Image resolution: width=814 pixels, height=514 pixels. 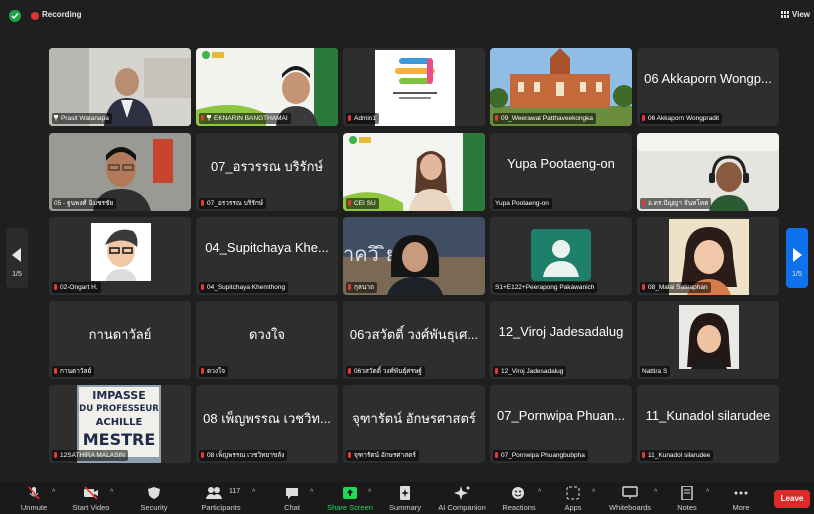 What do you see at coordinates (561, 87) in the screenshot?
I see `video-tile: 09_Weerawat Patthaveekongka` at bounding box center [561, 87].